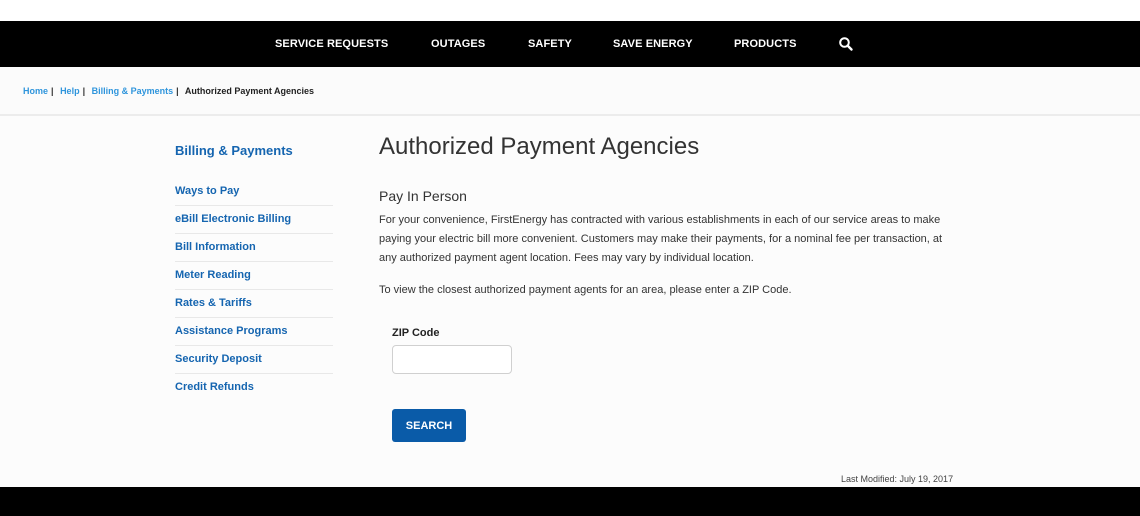 Image resolution: width=1140 pixels, height=516 pixels. Describe the element at coordinates (70, 91) in the screenshot. I see `breadcrumb-help: Help` at that location.